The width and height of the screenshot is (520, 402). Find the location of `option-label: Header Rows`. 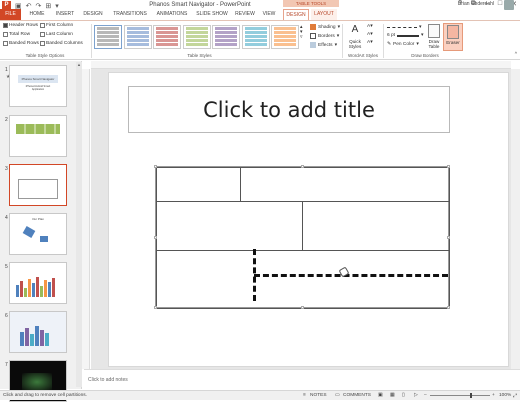

option-label: Header Rows is located at coordinates (24, 25).